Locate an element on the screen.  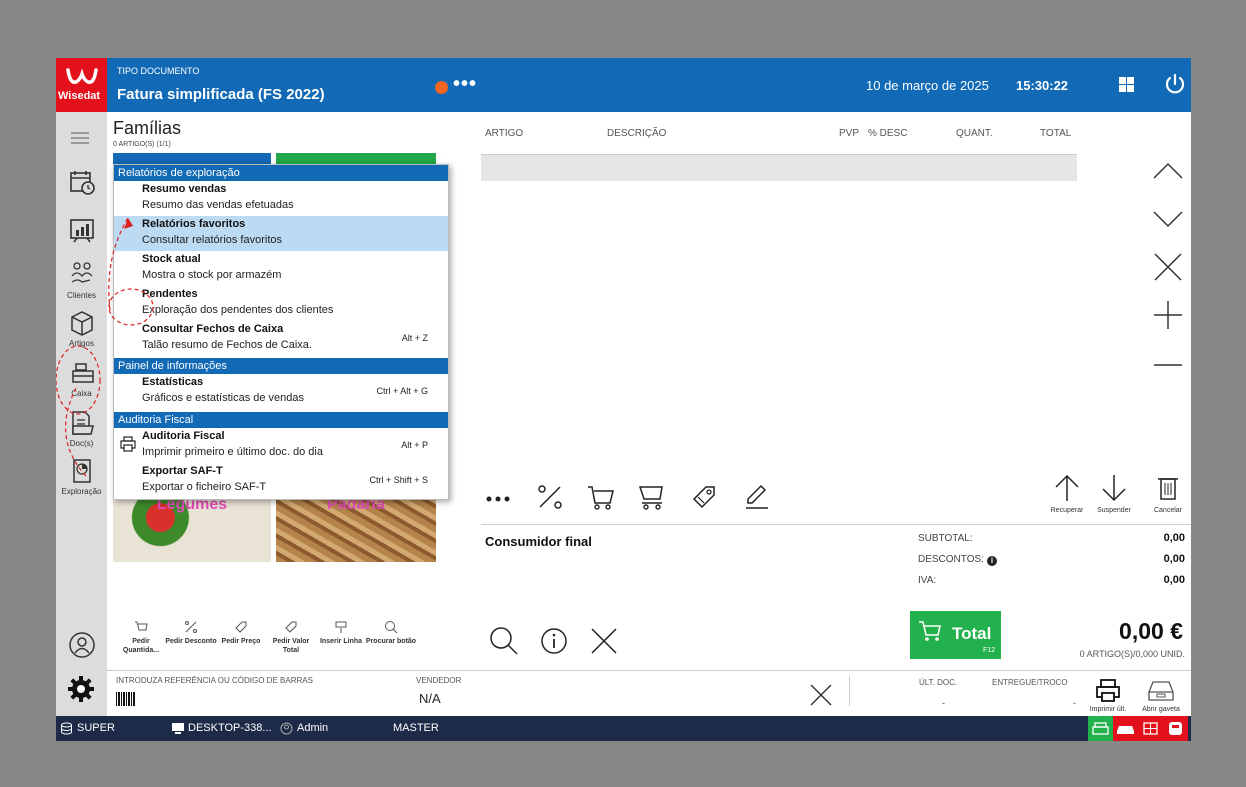
drawer-status-icon is located at coordinates (1125, 730).